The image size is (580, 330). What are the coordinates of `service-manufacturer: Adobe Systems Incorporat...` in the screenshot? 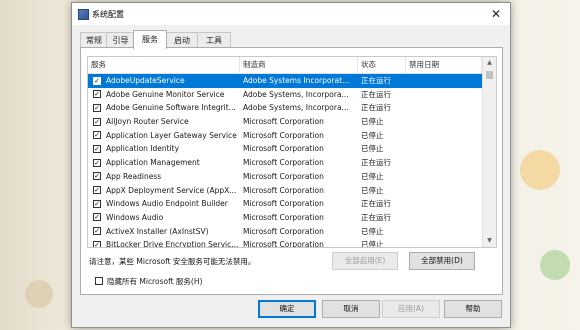 It's located at (296, 80).